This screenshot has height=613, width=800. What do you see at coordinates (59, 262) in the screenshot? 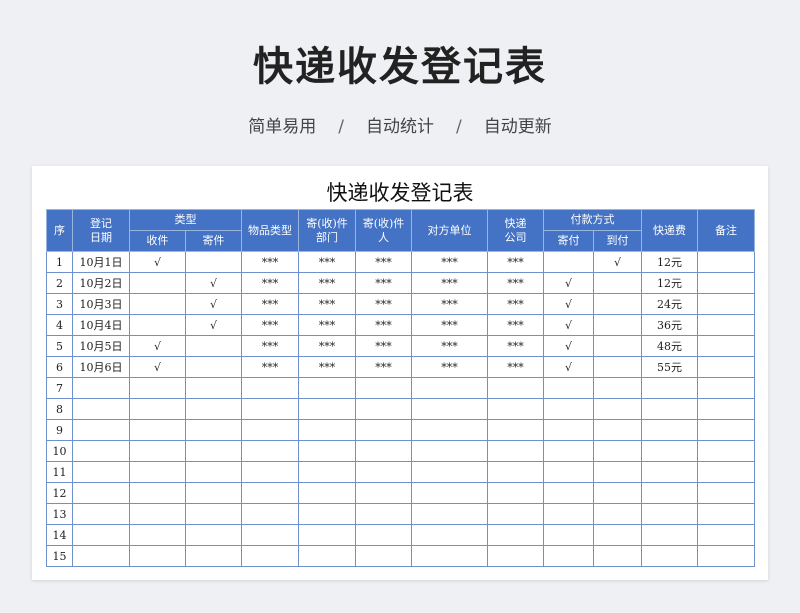
I see `cell-seq: 1` at bounding box center [59, 262].